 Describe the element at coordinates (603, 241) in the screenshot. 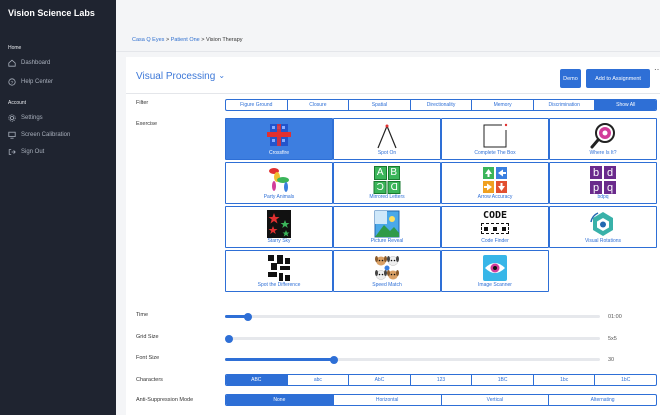

I see `card-label: Visual Rotations` at that location.